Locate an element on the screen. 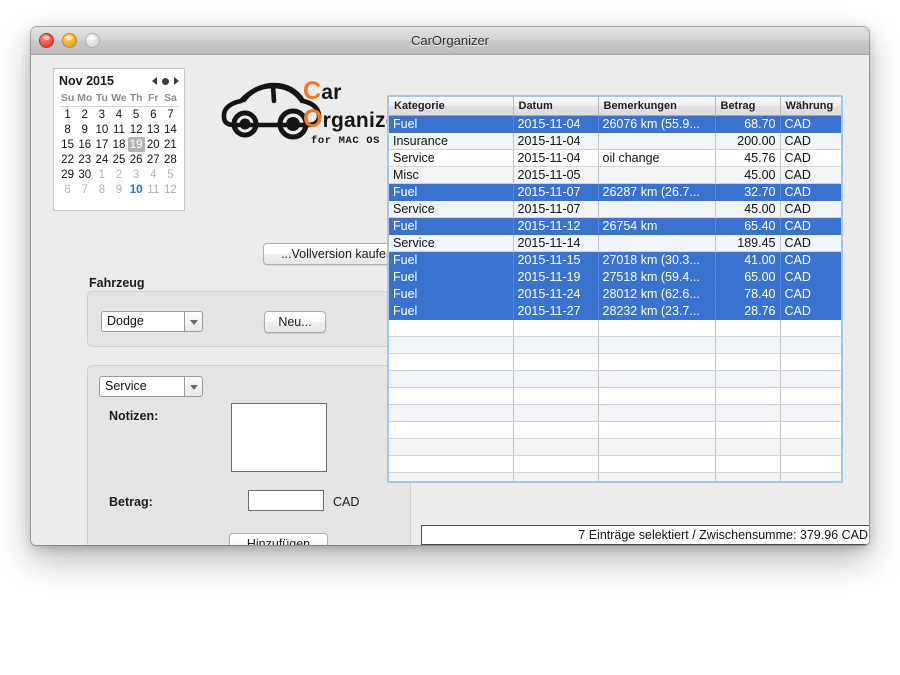 The height and width of the screenshot is (675, 900). table-row: Fuel 2015-11-19 27518 km (59.4... 65.00 CAD is located at coordinates (615, 277).